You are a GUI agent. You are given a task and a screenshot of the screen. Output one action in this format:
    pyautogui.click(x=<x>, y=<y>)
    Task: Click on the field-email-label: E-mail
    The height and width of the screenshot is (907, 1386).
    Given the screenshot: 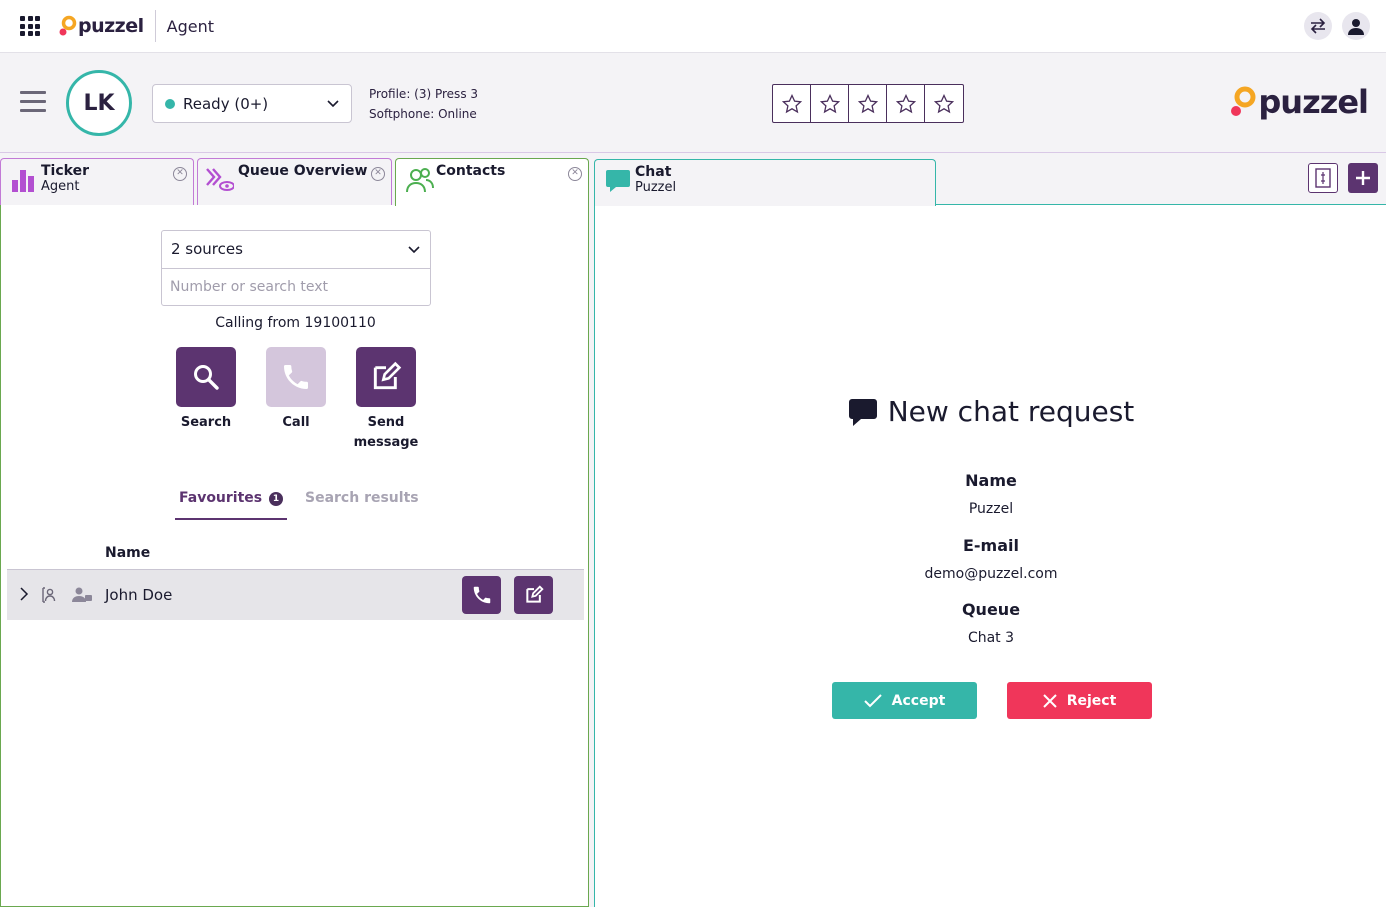 What is the action you would take?
    pyautogui.click(x=990, y=545)
    